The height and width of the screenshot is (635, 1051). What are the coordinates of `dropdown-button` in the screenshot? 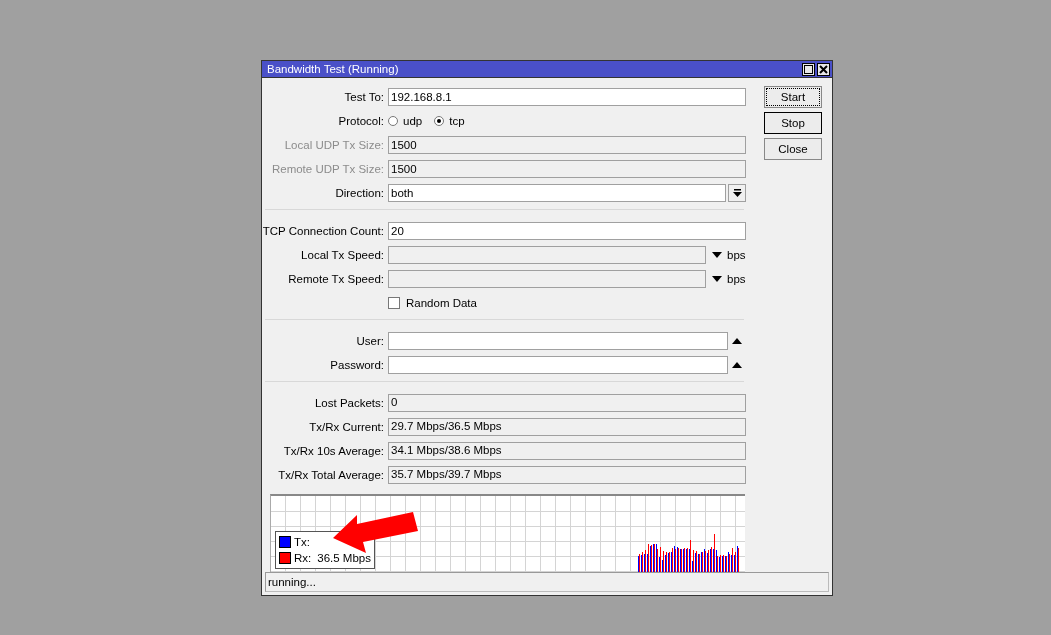 It's located at (737, 193).